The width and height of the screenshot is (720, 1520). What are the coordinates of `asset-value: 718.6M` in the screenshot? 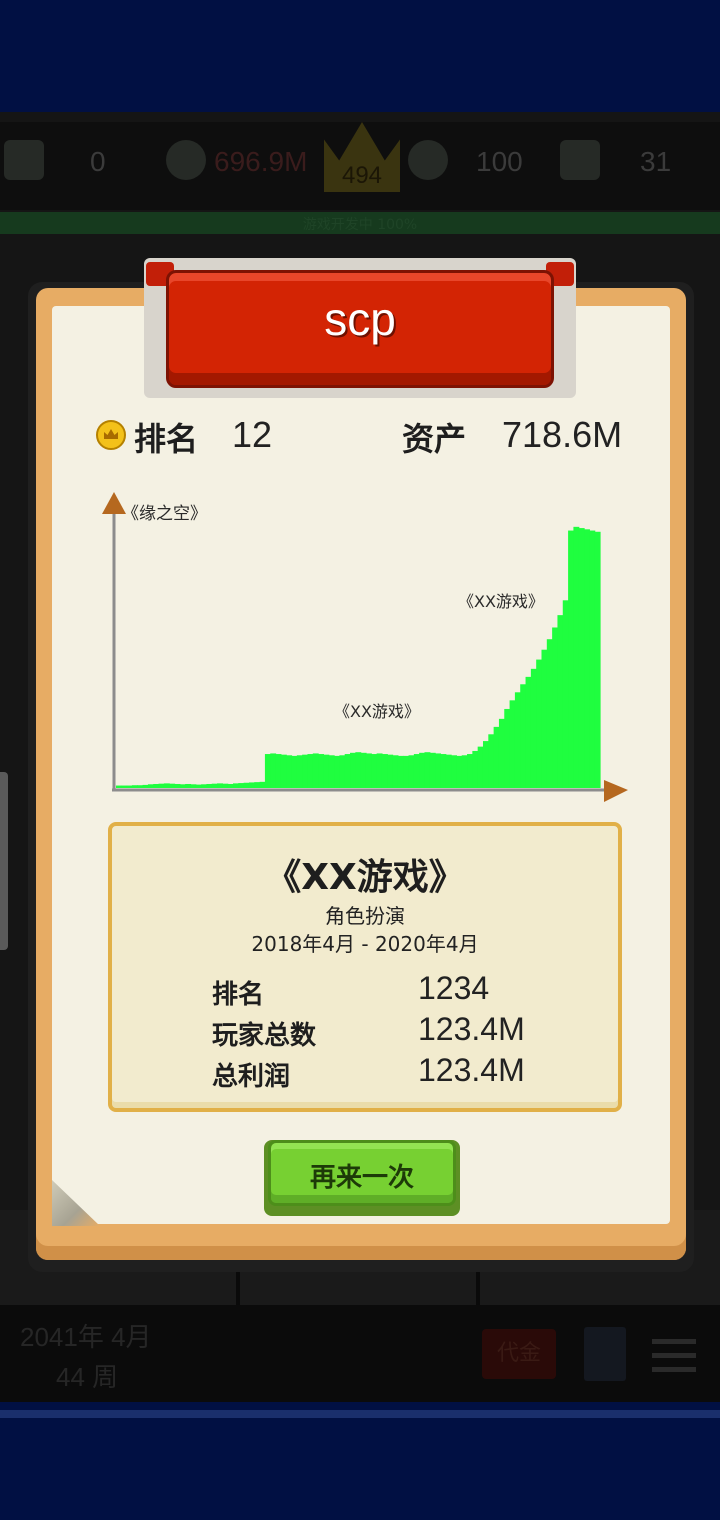 It's located at (562, 434).